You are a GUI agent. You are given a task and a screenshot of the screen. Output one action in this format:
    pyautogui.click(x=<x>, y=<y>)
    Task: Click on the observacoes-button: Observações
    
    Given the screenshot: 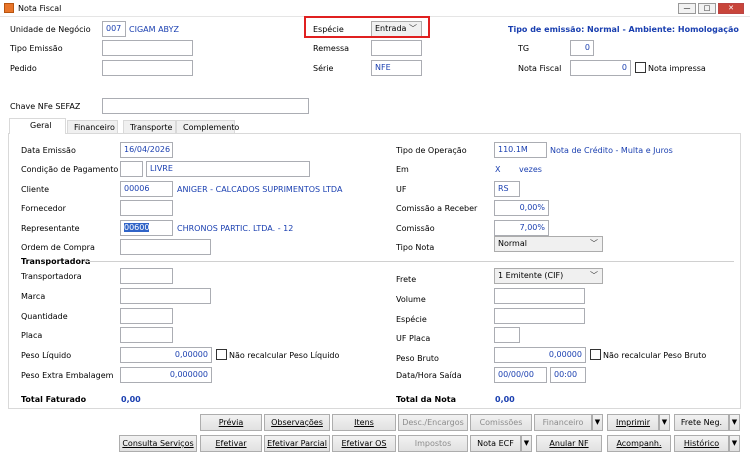 What is the action you would take?
    pyautogui.click(x=297, y=422)
    